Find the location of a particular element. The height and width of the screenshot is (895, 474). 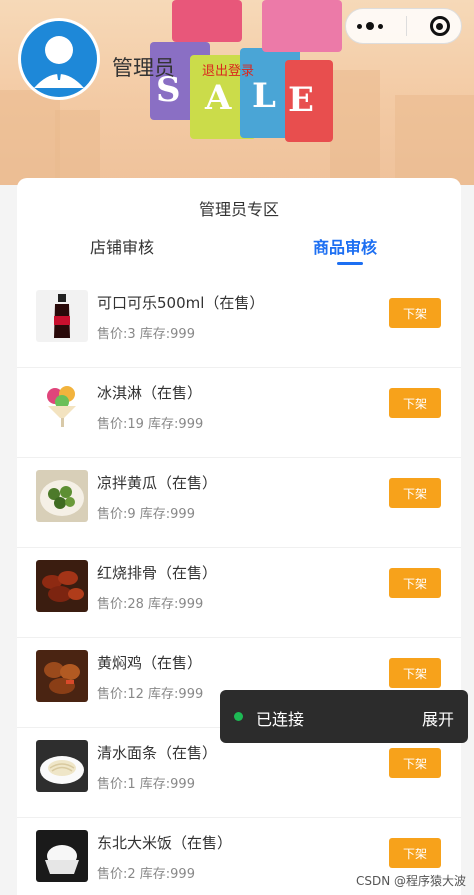

expand-button: 展开 is located at coordinates (438, 718).